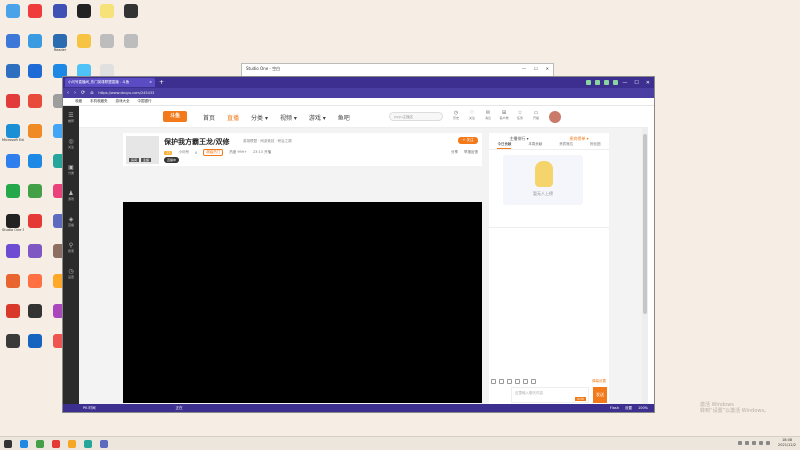 This screenshot has height=450, width=800. I want to click on status-zoom: 100%, so click(643, 408).